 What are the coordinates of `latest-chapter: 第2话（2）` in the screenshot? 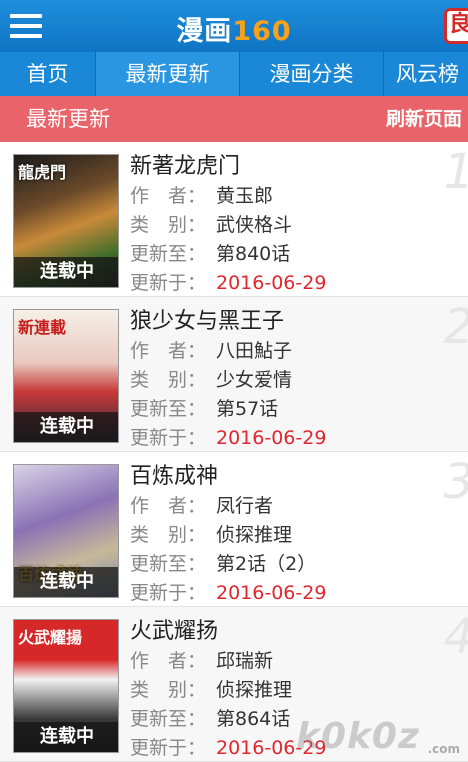 It's located at (266, 564).